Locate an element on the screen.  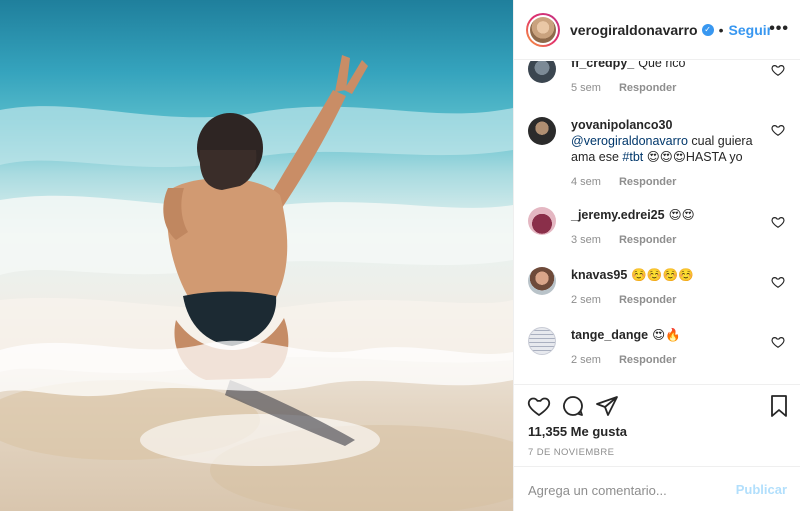
comment-mention: @verogiraldonavarro is located at coordinates (629, 141).